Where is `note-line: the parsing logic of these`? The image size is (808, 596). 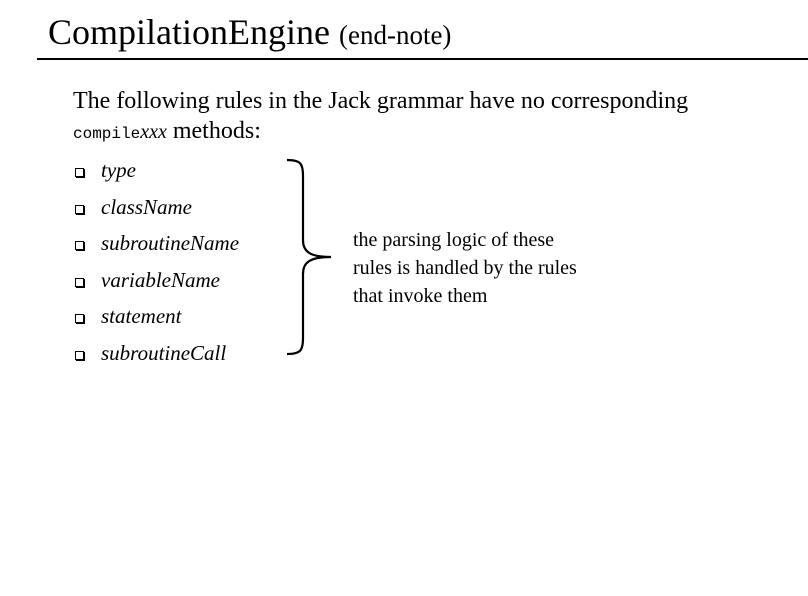
note-line: the parsing logic of these is located at coordinates (454, 240).